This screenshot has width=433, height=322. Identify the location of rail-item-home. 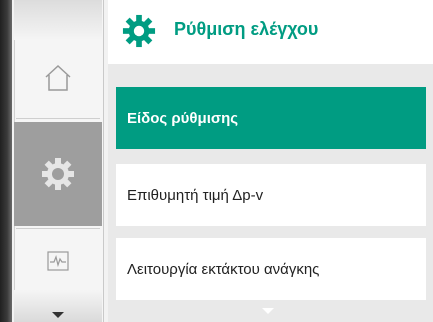
(58, 78).